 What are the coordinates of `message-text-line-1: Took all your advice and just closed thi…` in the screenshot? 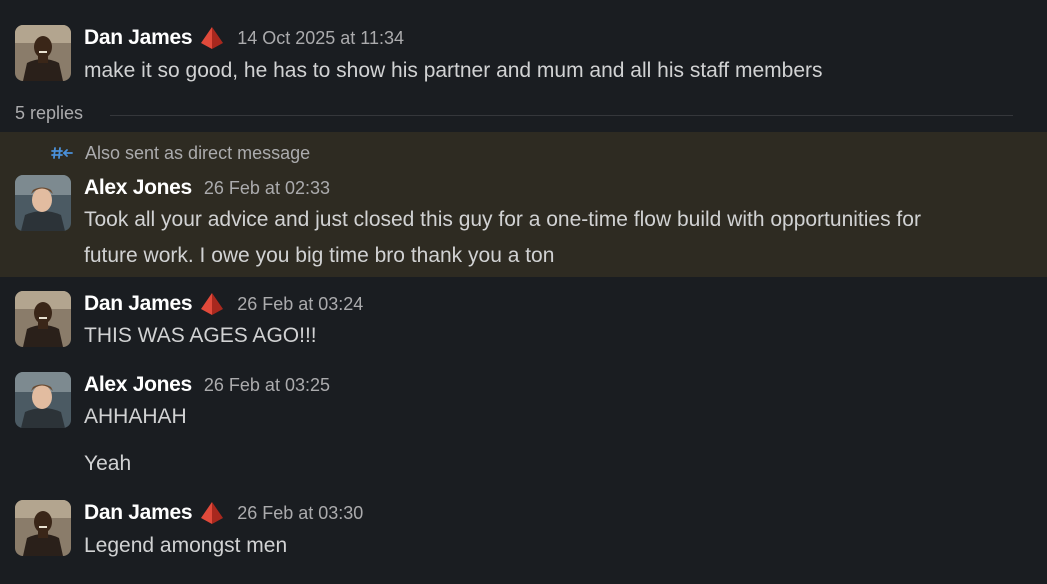 It's located at (502, 219).